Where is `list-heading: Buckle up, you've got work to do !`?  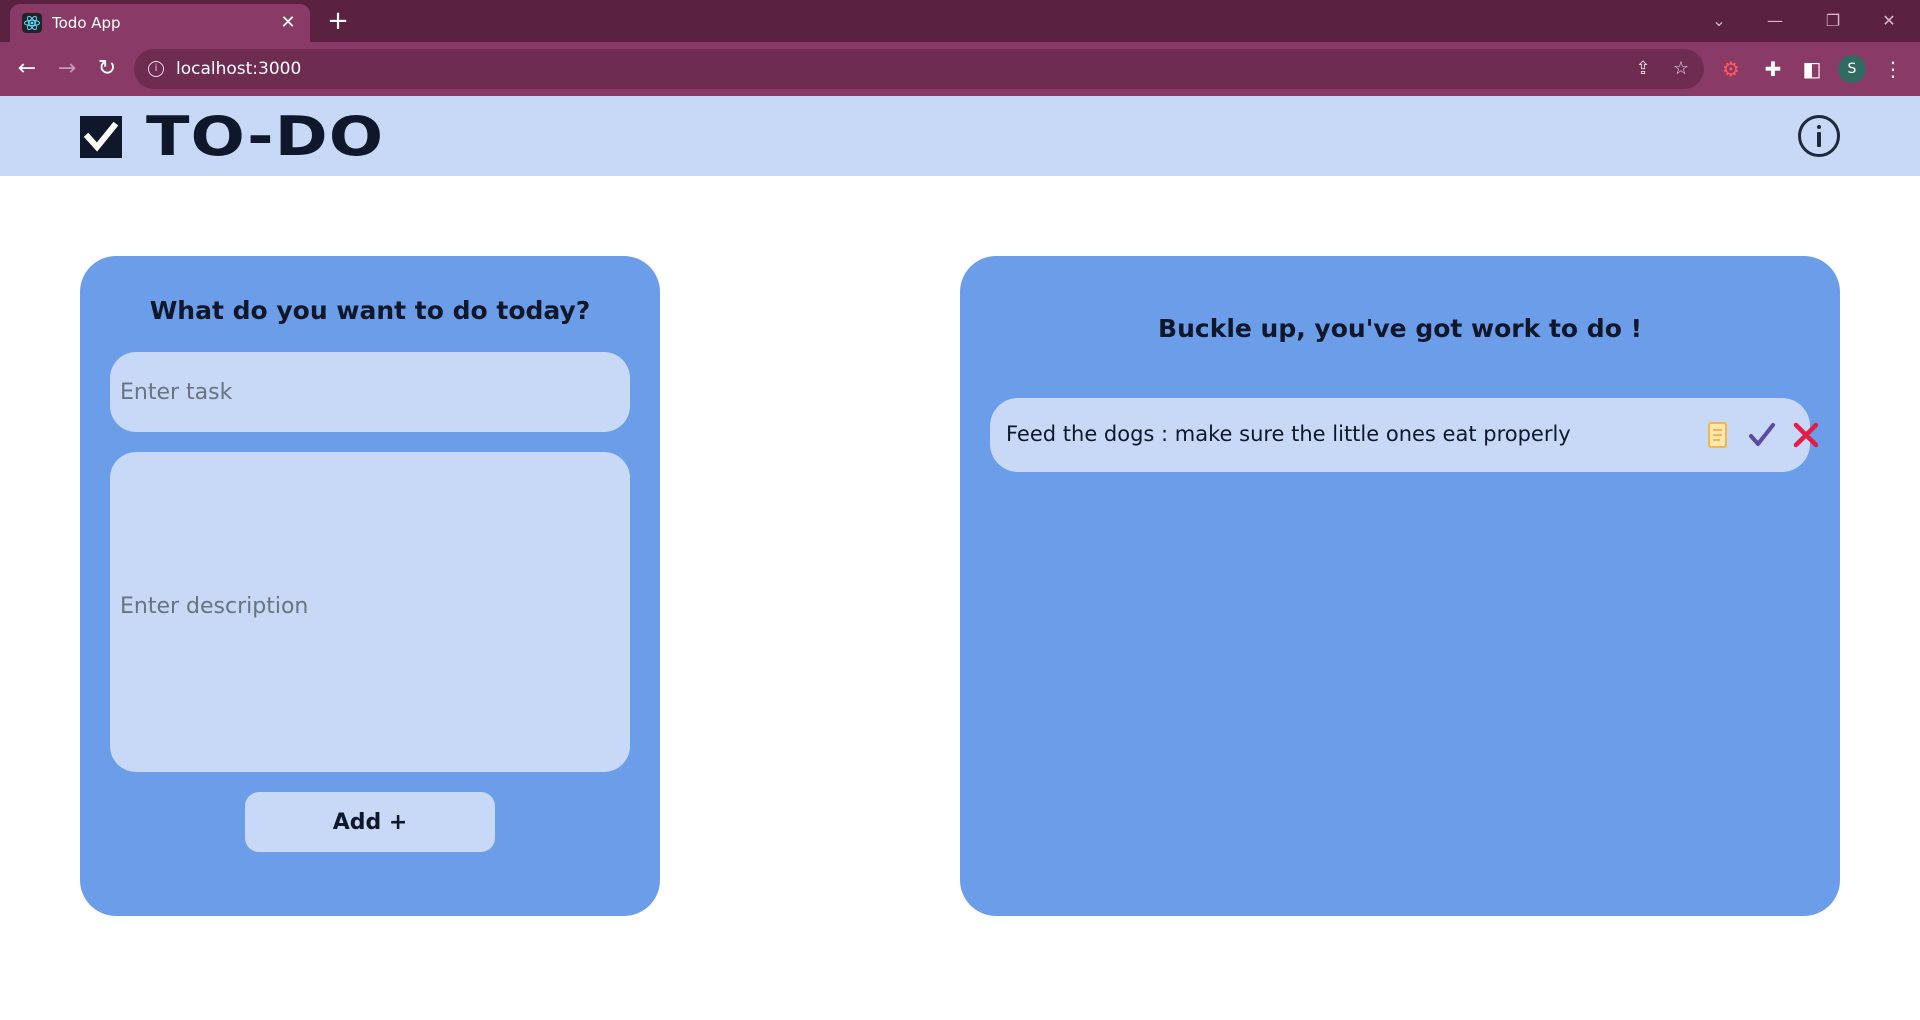
list-heading: Buckle up, you've got work to do ! is located at coordinates (1400, 328).